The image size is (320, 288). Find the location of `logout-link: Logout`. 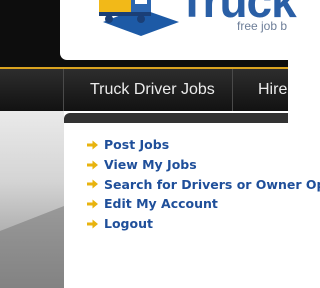

logout-link: Logout is located at coordinates (128, 223).